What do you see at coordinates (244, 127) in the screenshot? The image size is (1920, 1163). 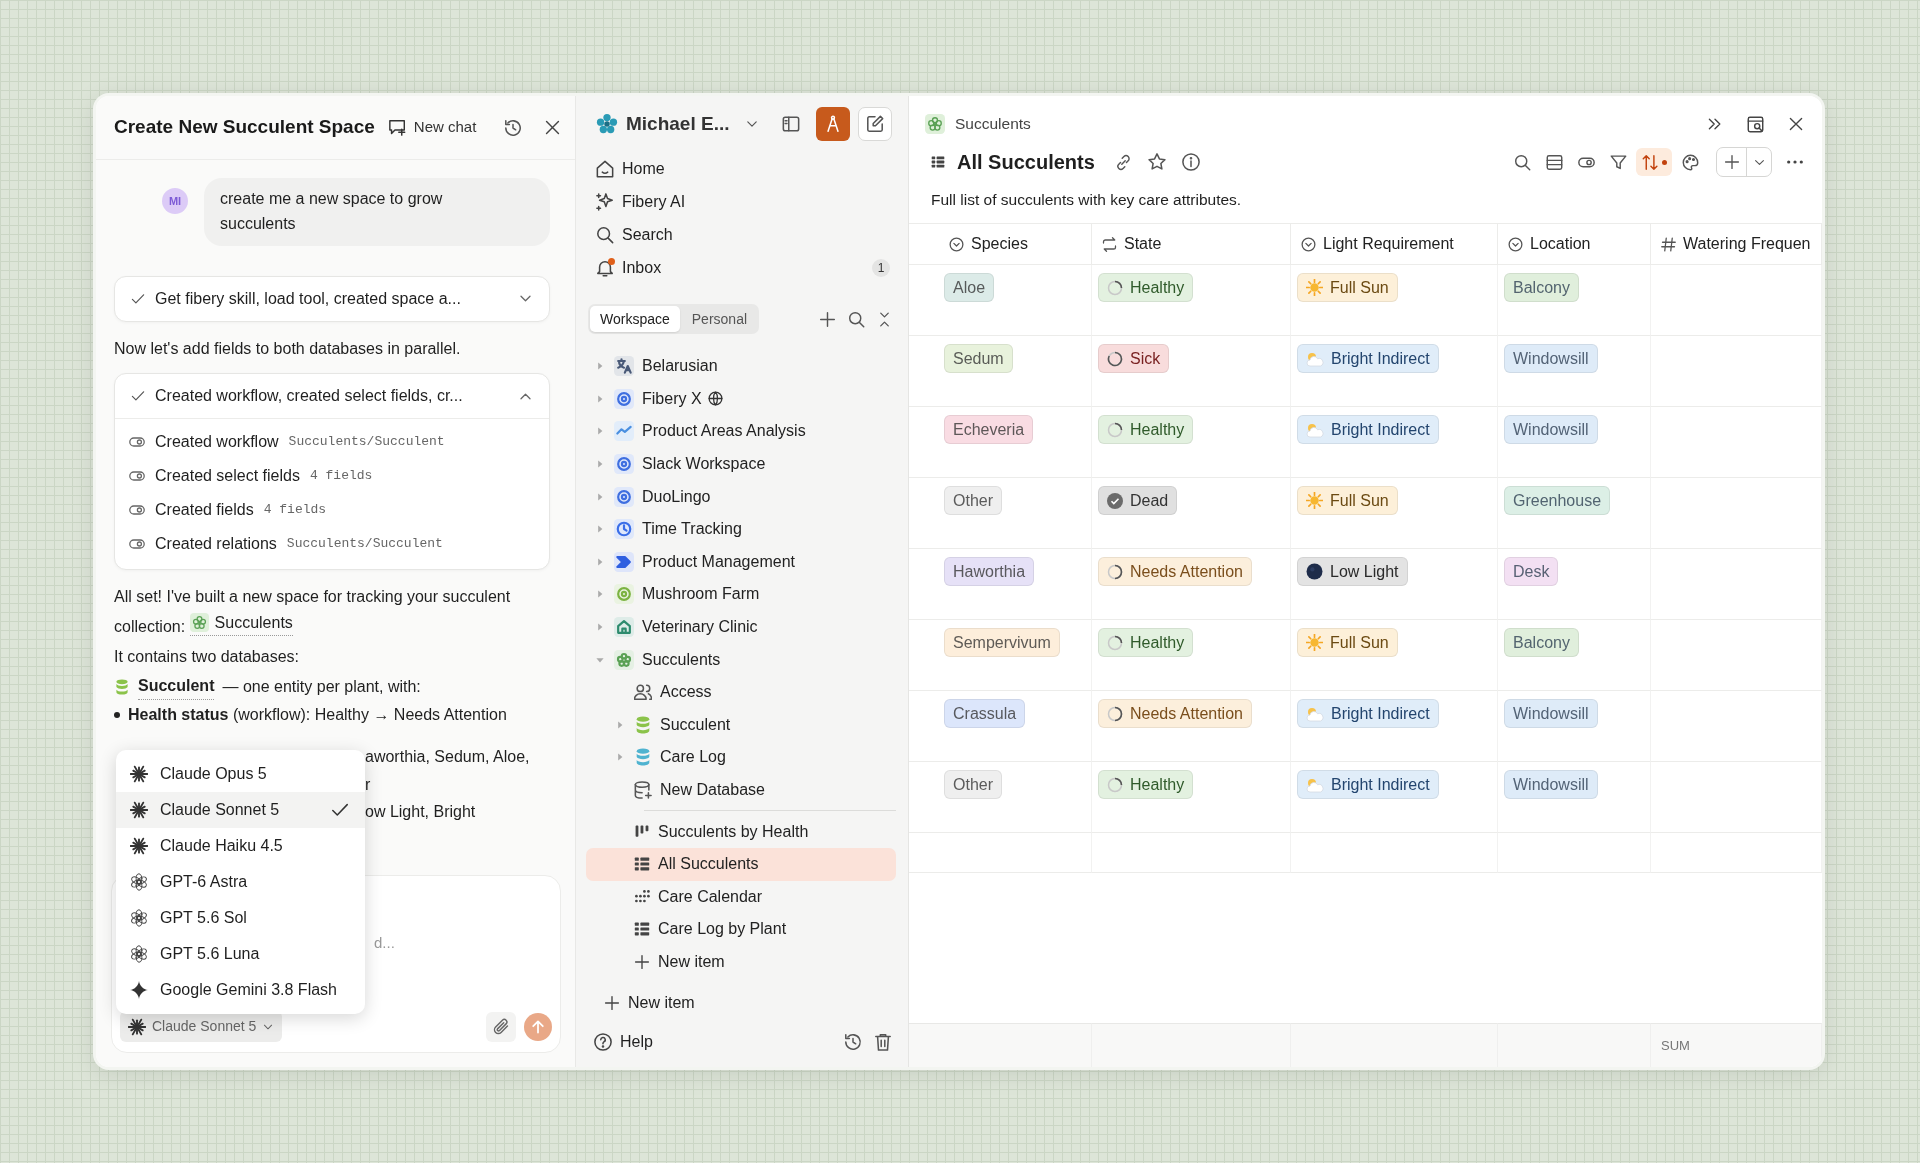 I see `chat-title: Create New Succulent Space` at bounding box center [244, 127].